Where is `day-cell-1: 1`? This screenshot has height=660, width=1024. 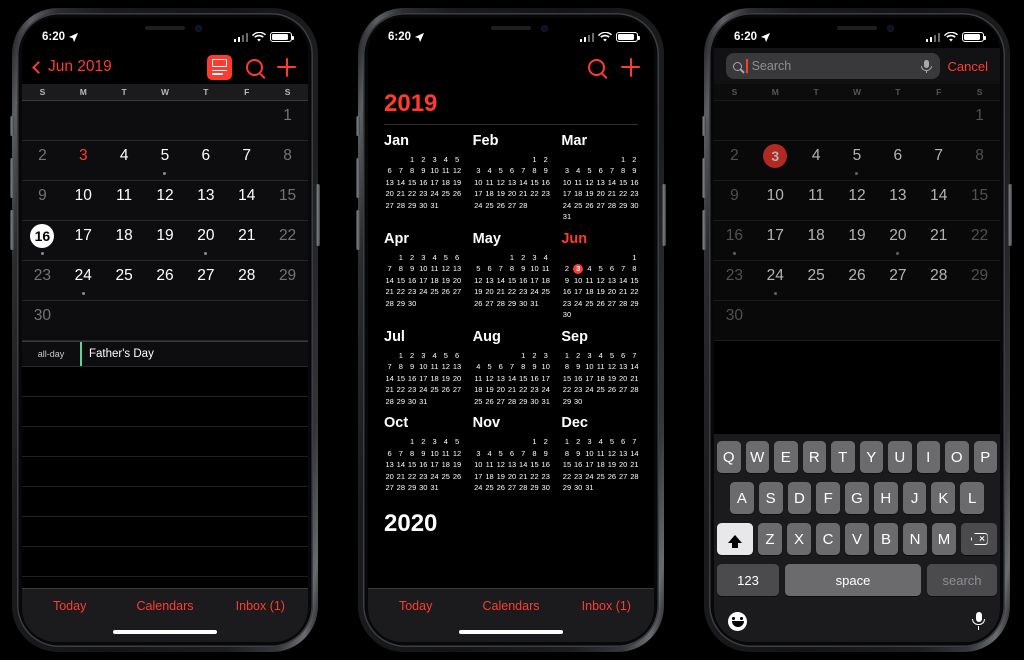 day-cell-1: 1 is located at coordinates (979, 120).